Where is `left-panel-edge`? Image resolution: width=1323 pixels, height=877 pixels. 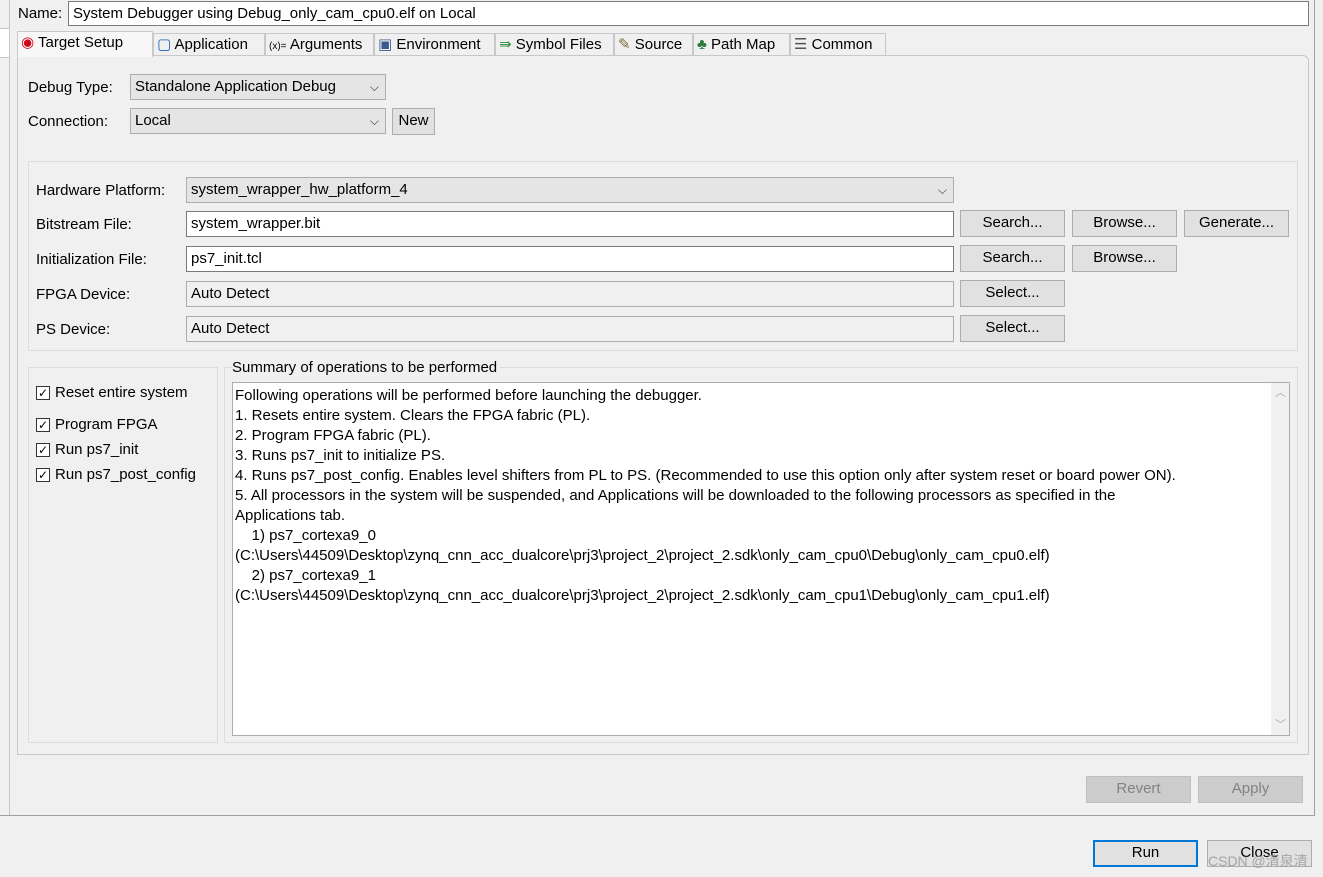 left-panel-edge is located at coordinates (5, 407).